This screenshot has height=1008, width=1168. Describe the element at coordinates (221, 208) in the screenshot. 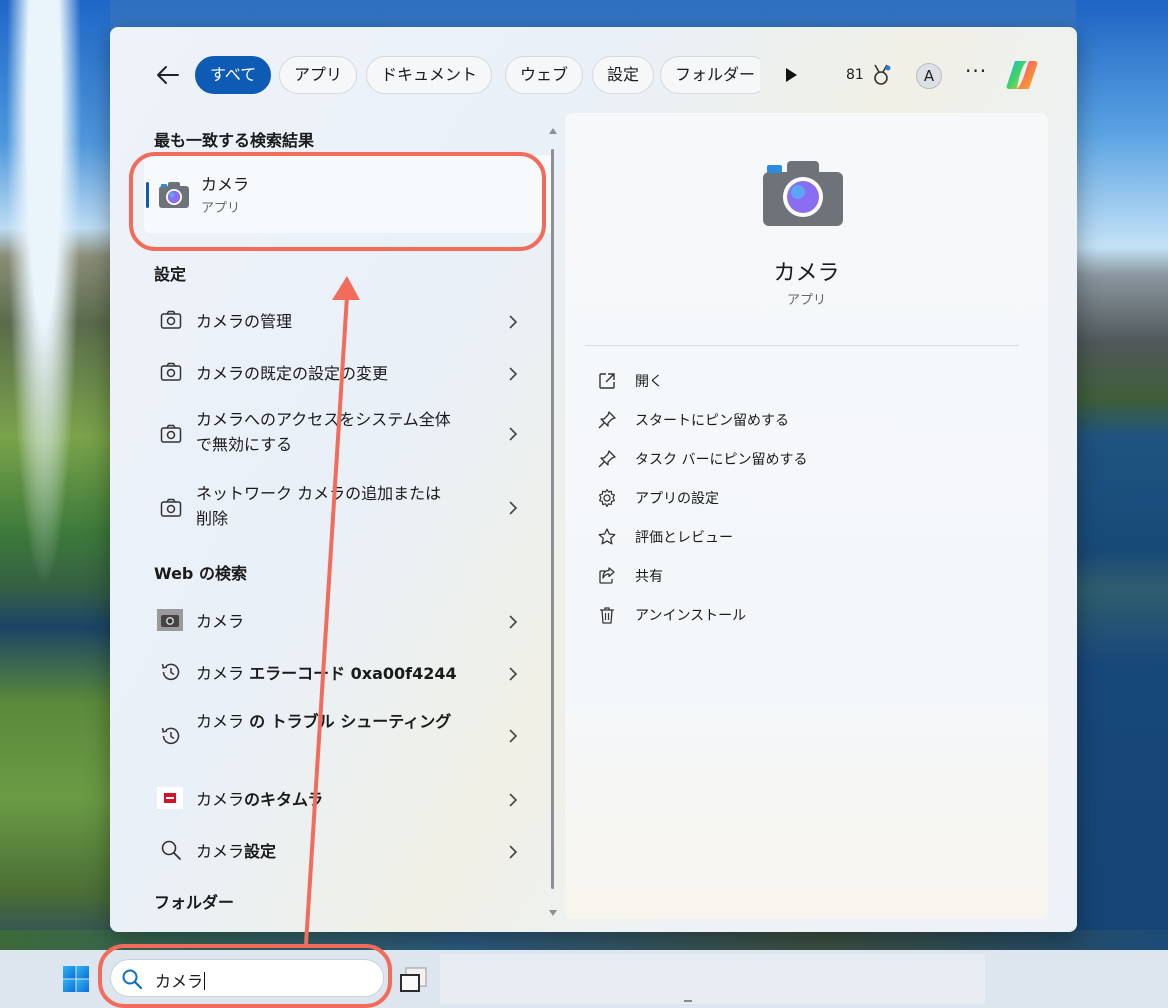

I see `best-match-type: アプリ` at that location.